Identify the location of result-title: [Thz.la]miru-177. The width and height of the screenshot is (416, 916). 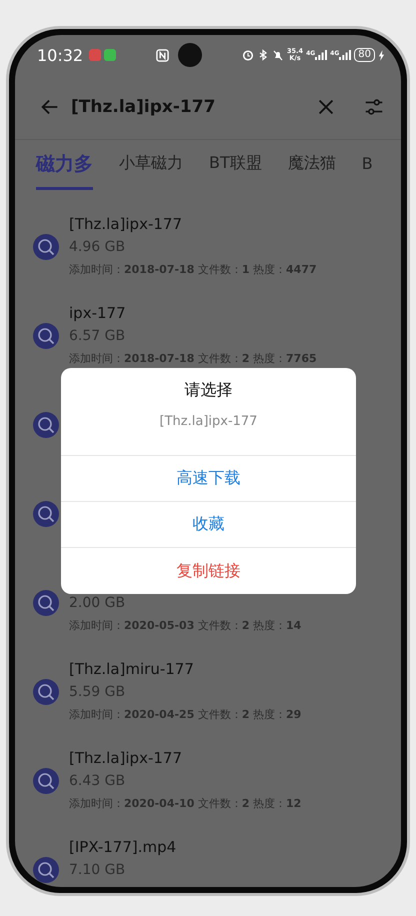
(131, 669).